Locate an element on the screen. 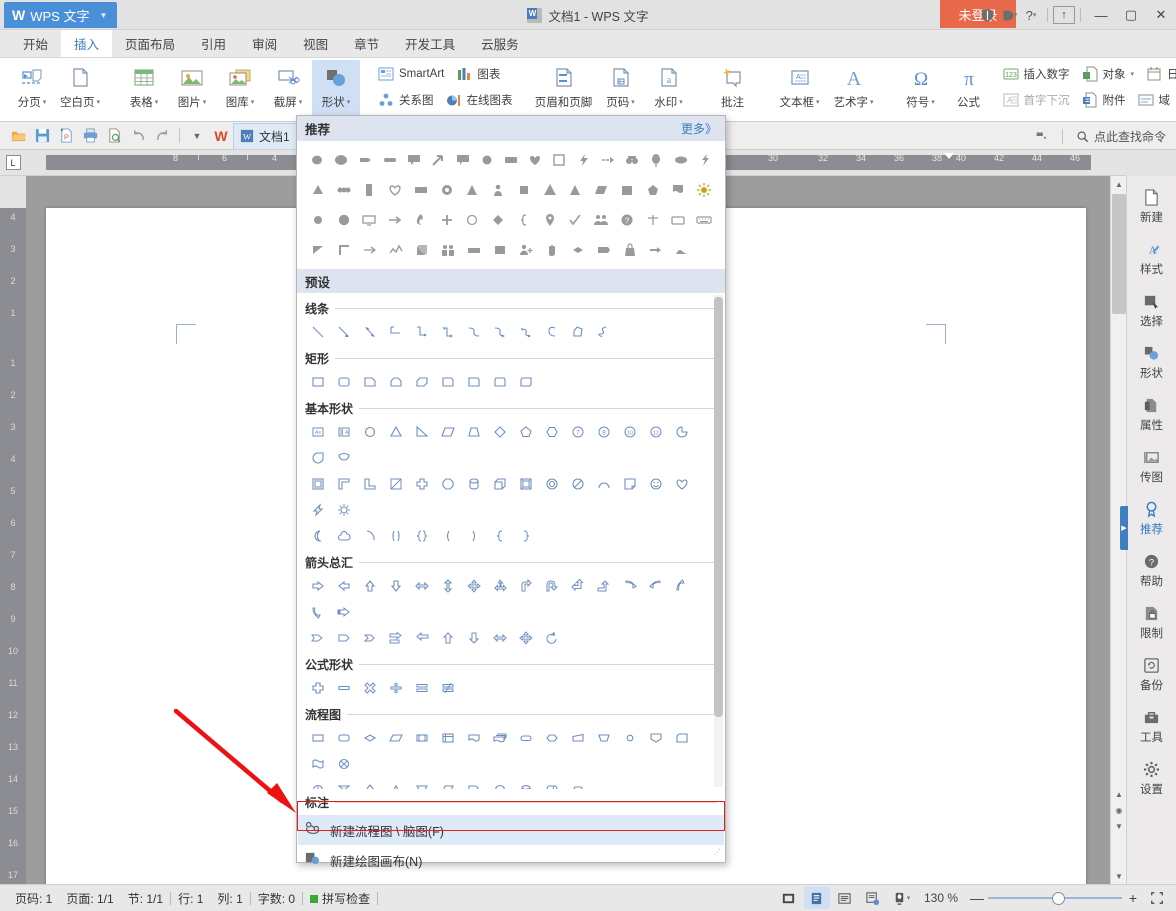  undo-icon is located at coordinates (138, 136).